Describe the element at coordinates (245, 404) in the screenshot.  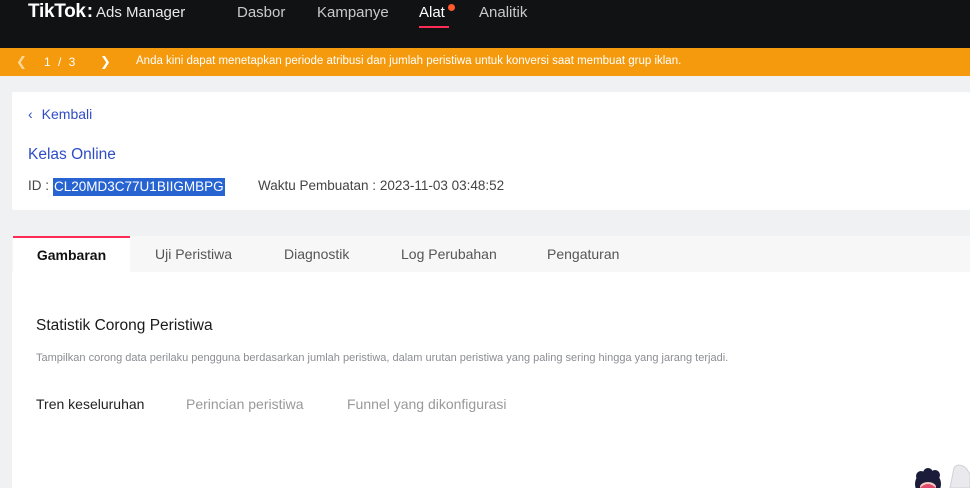
I see `subtab-perincian-peristiwa: Perincian peristiwa` at that location.